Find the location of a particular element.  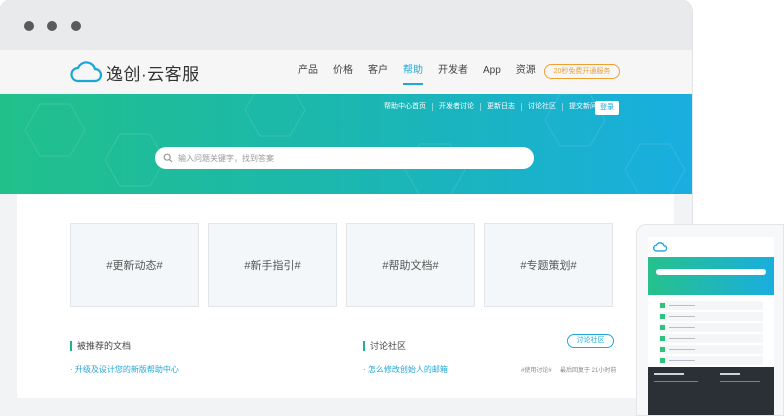

nav-item-customers: 客户 is located at coordinates (378, 71).